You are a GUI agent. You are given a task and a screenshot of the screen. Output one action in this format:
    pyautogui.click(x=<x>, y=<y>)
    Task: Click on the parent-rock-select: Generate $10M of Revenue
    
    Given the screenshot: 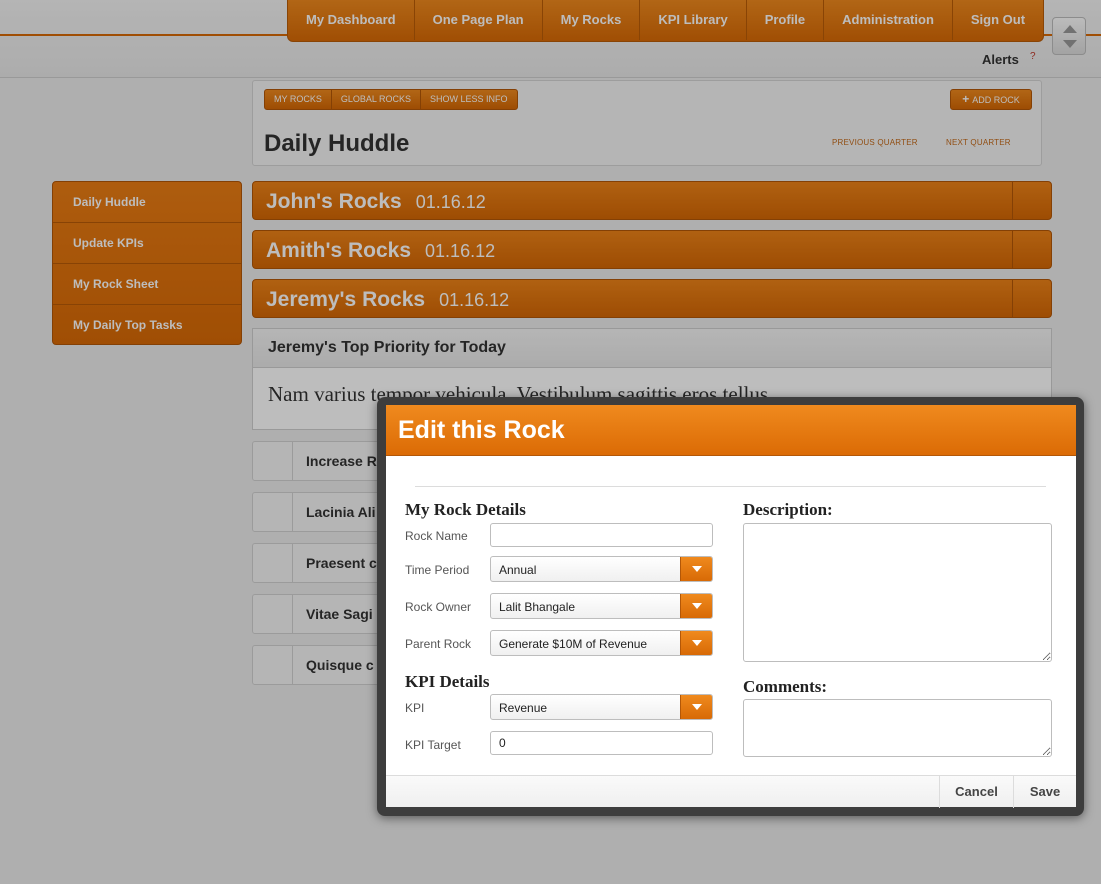 What is the action you would take?
    pyautogui.click(x=601, y=643)
    